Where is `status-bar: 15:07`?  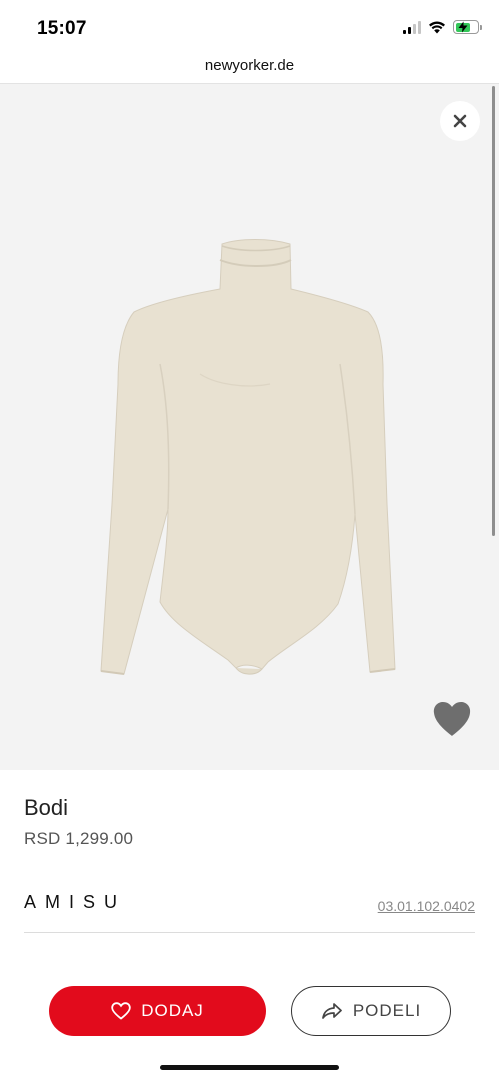
status-bar: 15:07 is located at coordinates (249, 27).